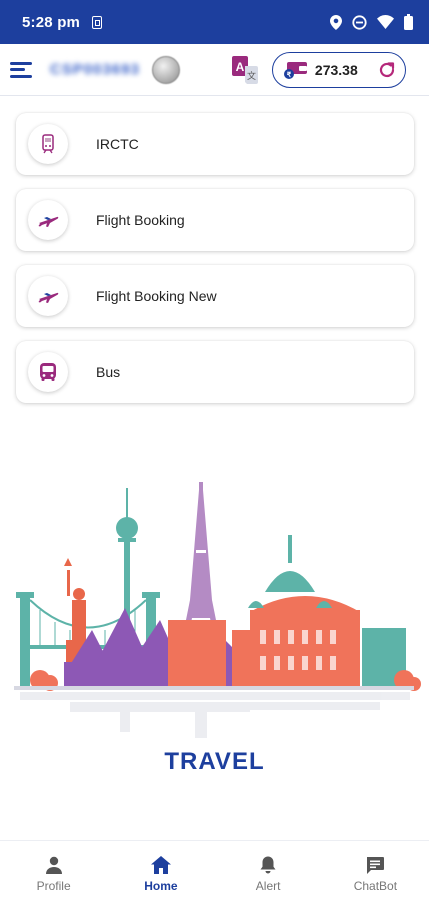 The height and width of the screenshot is (900, 429). I want to click on banner-title: TRAVEL, so click(214, 761).